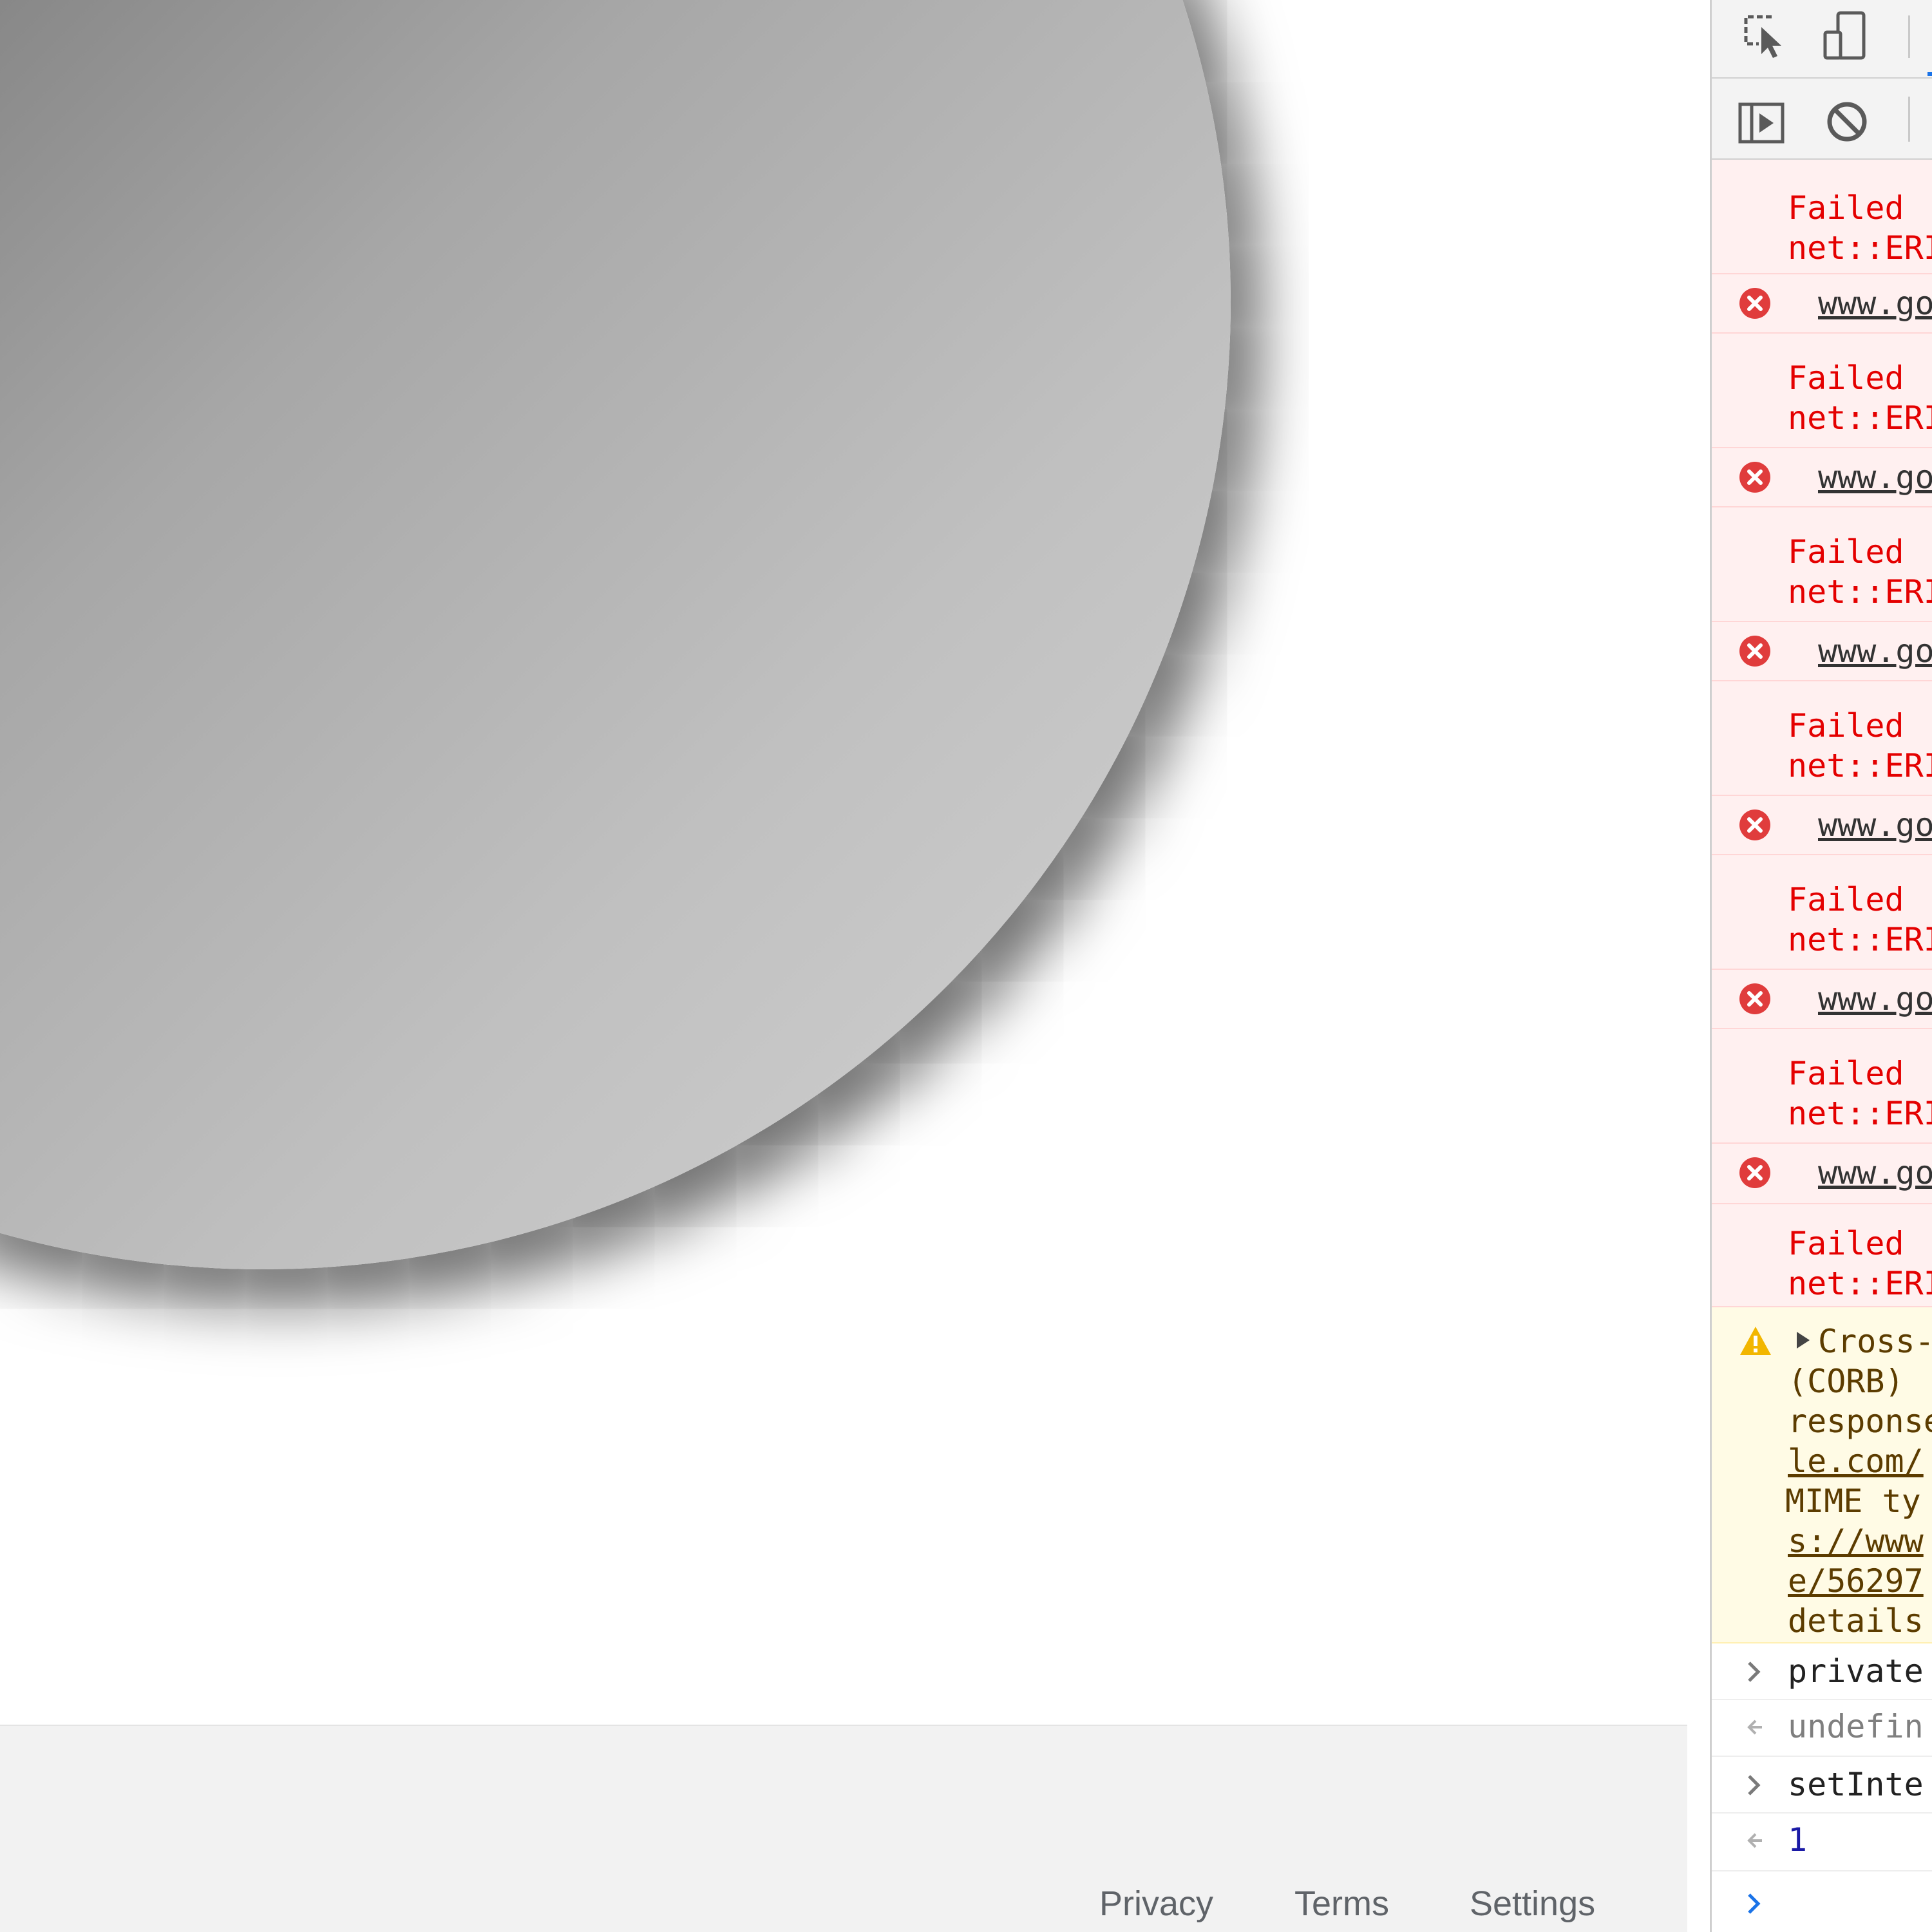 This screenshot has height=1932, width=1932. What do you see at coordinates (1856, 1541) in the screenshot?
I see `chromestatus-link: s://www` at bounding box center [1856, 1541].